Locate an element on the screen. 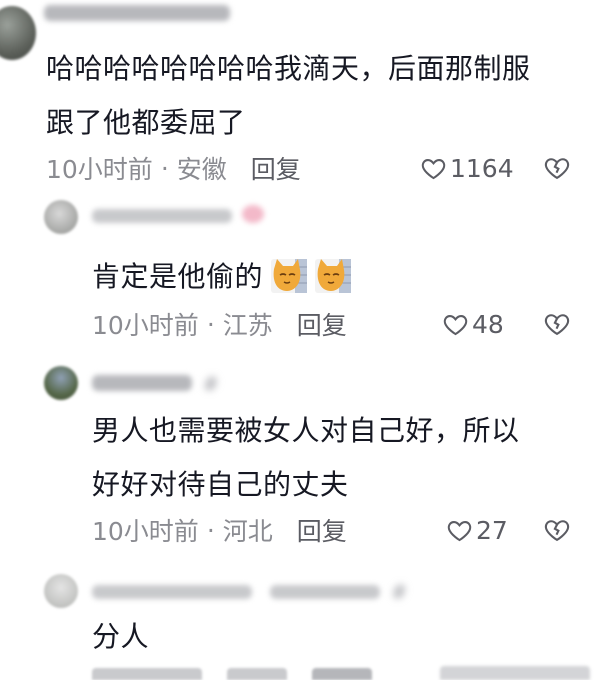 The image size is (600, 680). comment-text-line: 哈哈哈哈哈哈哈哈我滴天，后面那制服 is located at coordinates (288, 68).